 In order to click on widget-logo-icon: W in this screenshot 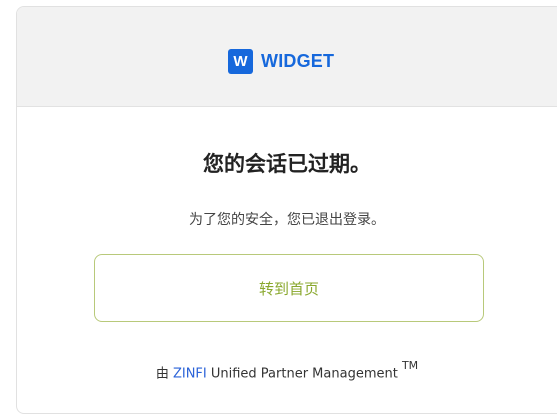, I will do `click(240, 61)`.